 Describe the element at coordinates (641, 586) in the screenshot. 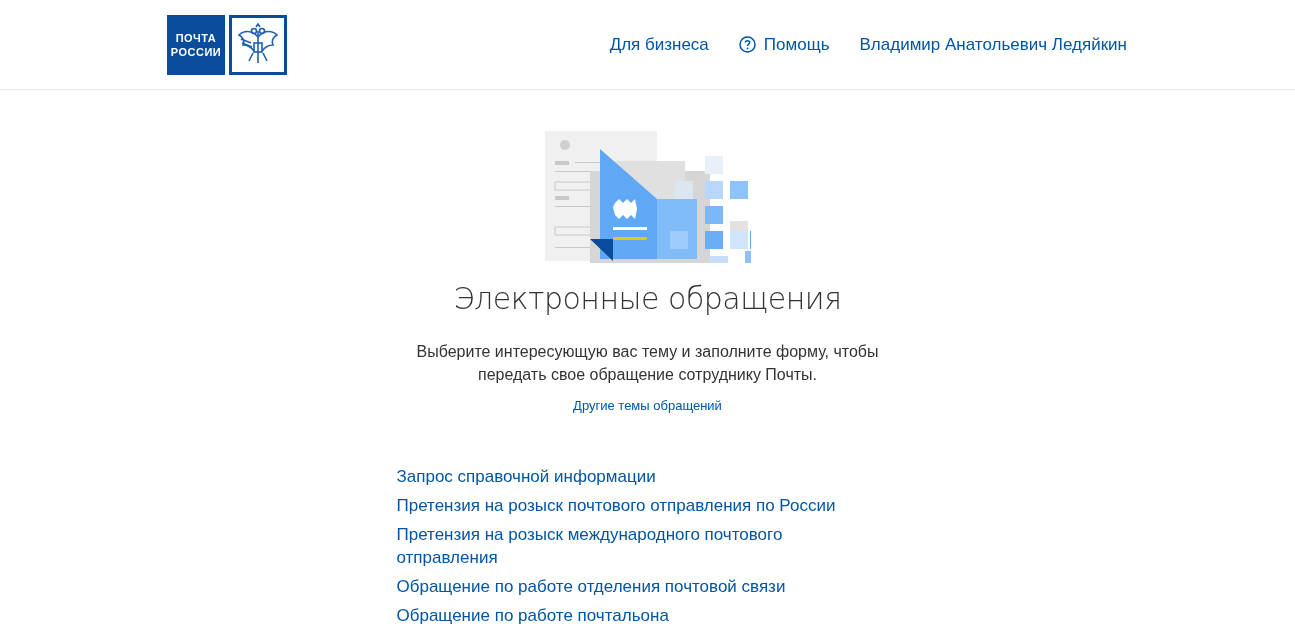

I see `topic-link: Обращение по работе отделения почтовой связи` at that location.